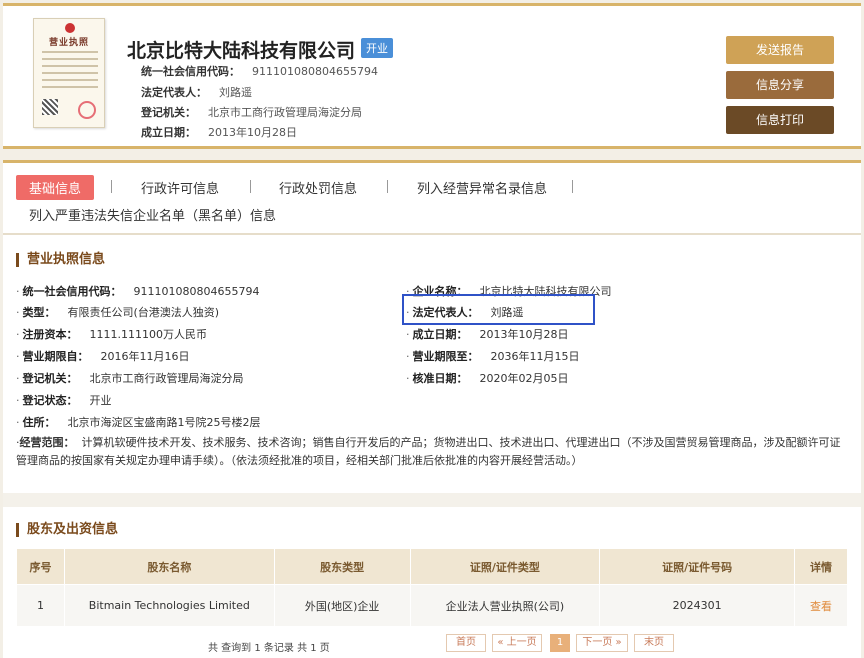 Image resolution: width=864 pixels, height=658 pixels. Describe the element at coordinates (60, 260) in the screenshot. I see `license-section-title: 营业执照信息` at that location.